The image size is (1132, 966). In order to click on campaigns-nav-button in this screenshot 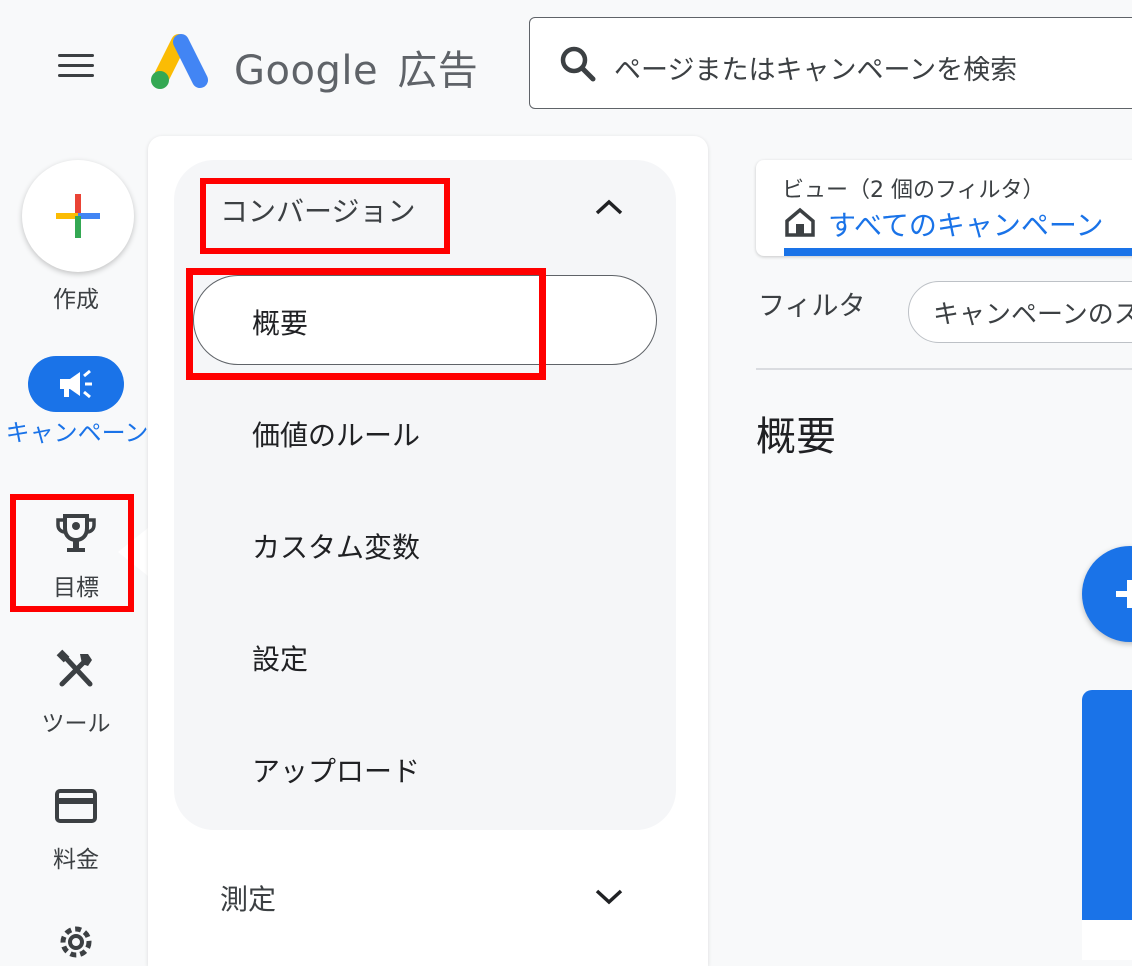, I will do `click(76, 384)`.